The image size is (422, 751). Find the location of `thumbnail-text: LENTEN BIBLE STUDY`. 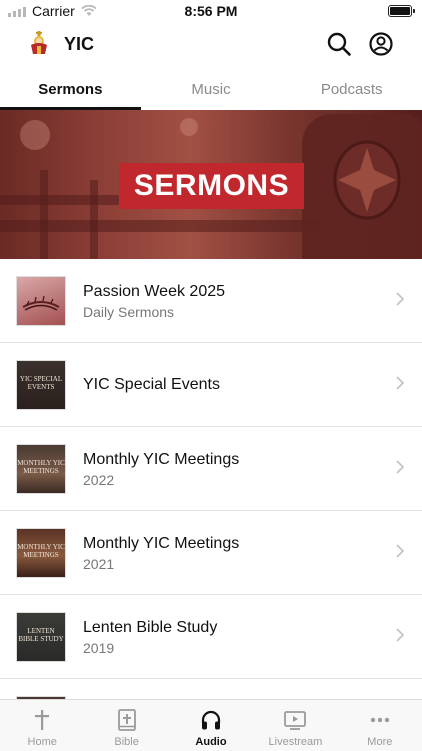

thumbnail-text: LENTEN BIBLE STUDY is located at coordinates (41, 635).